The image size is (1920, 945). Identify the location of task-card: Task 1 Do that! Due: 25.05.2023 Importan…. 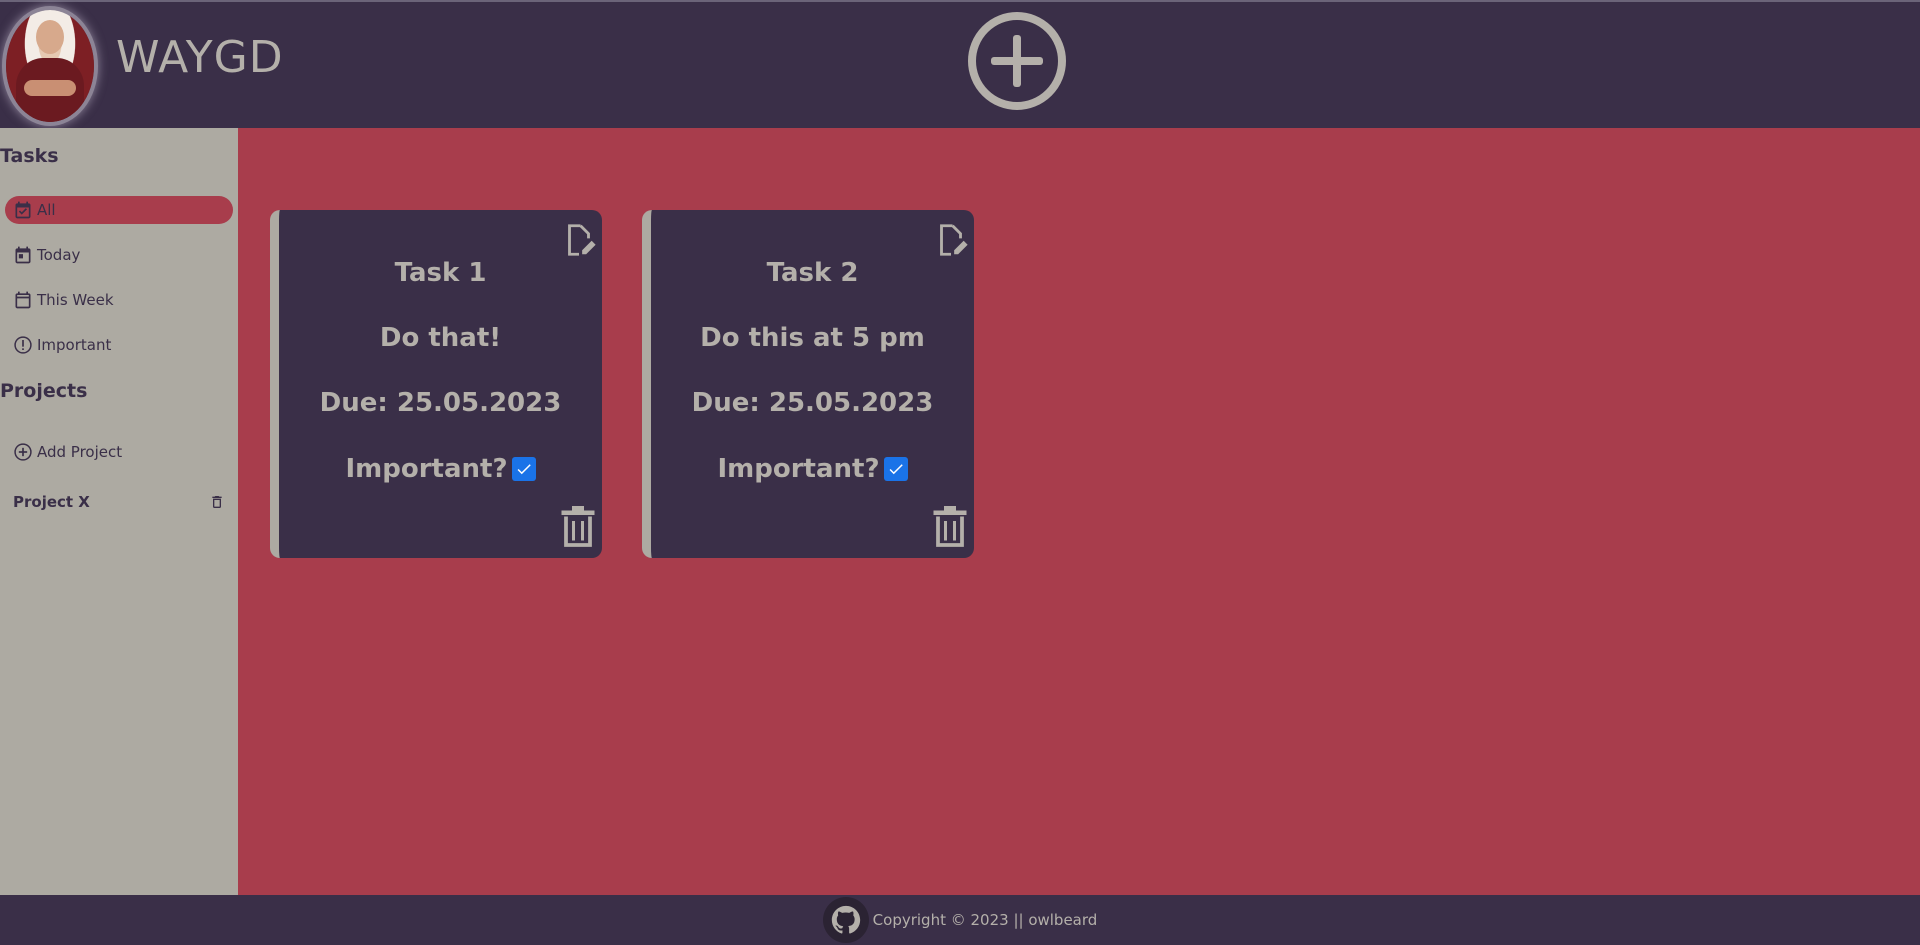
(436, 384).